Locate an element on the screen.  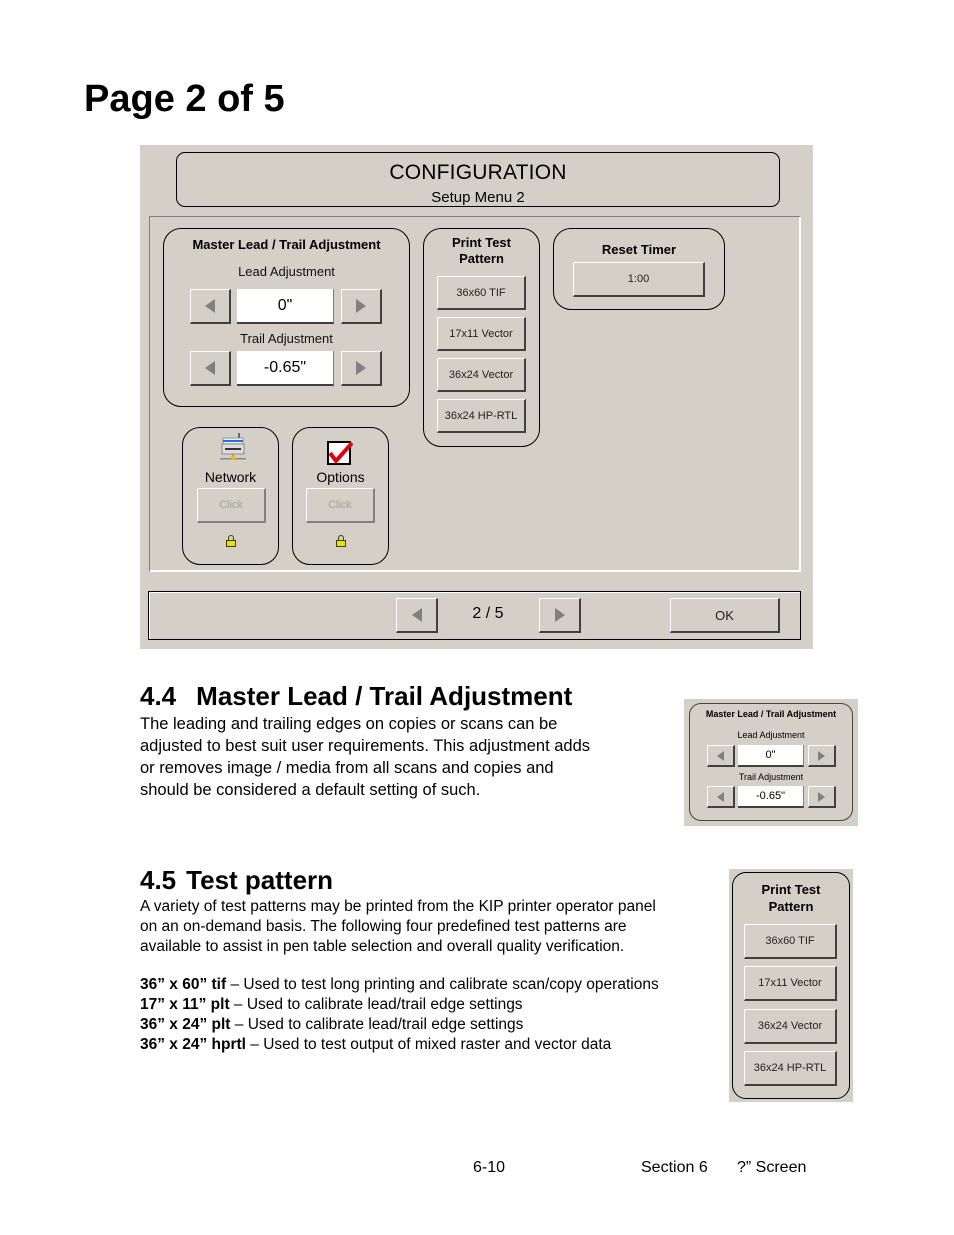
section-4-4-heading: 4.4 Master Lead / Trail Adjustment is located at coordinates (356, 696).